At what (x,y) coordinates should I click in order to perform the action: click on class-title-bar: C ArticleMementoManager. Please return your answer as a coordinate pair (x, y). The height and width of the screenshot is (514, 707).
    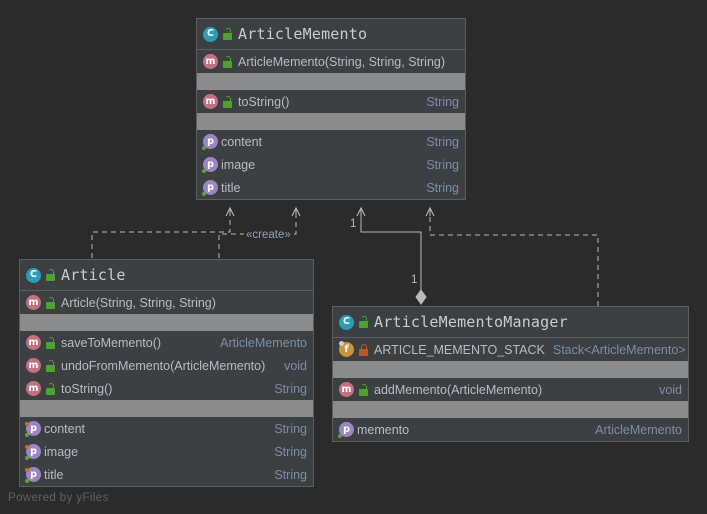
    Looking at the image, I should click on (510, 322).